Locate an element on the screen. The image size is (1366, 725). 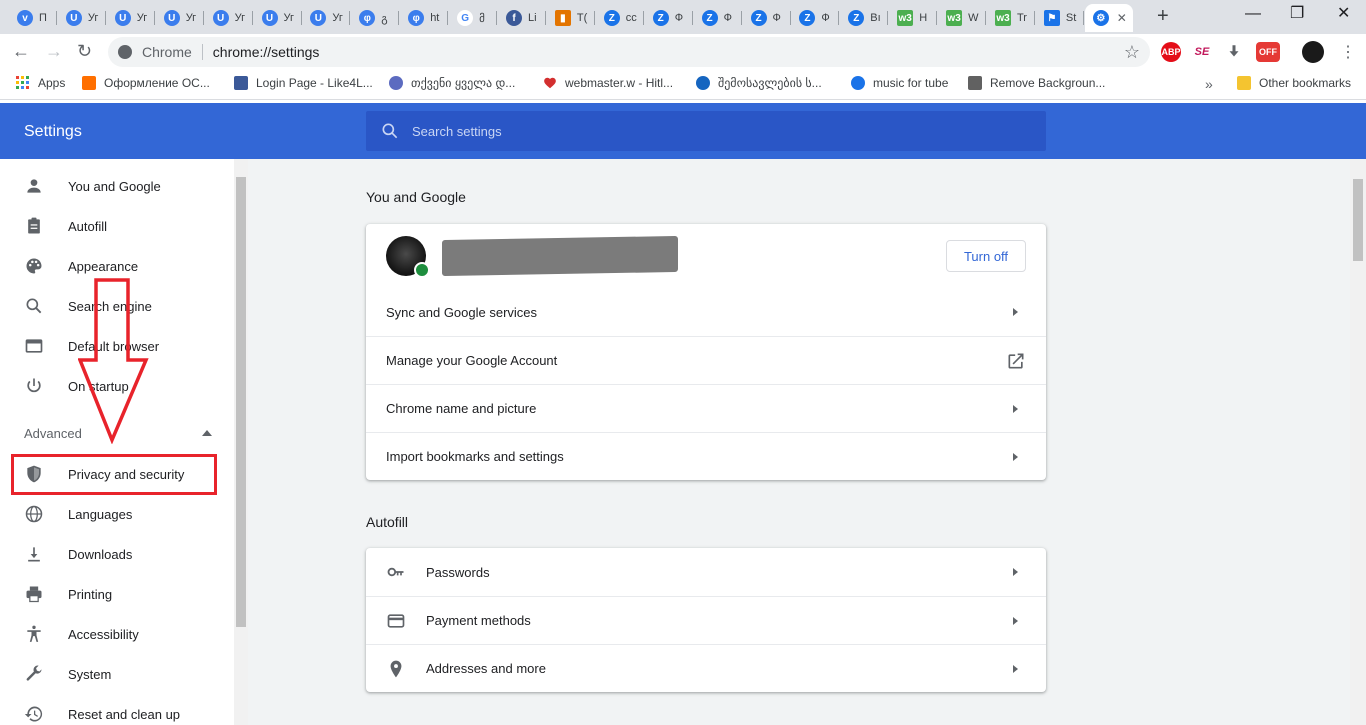
profile-avatar is located at coordinates (1313, 52).